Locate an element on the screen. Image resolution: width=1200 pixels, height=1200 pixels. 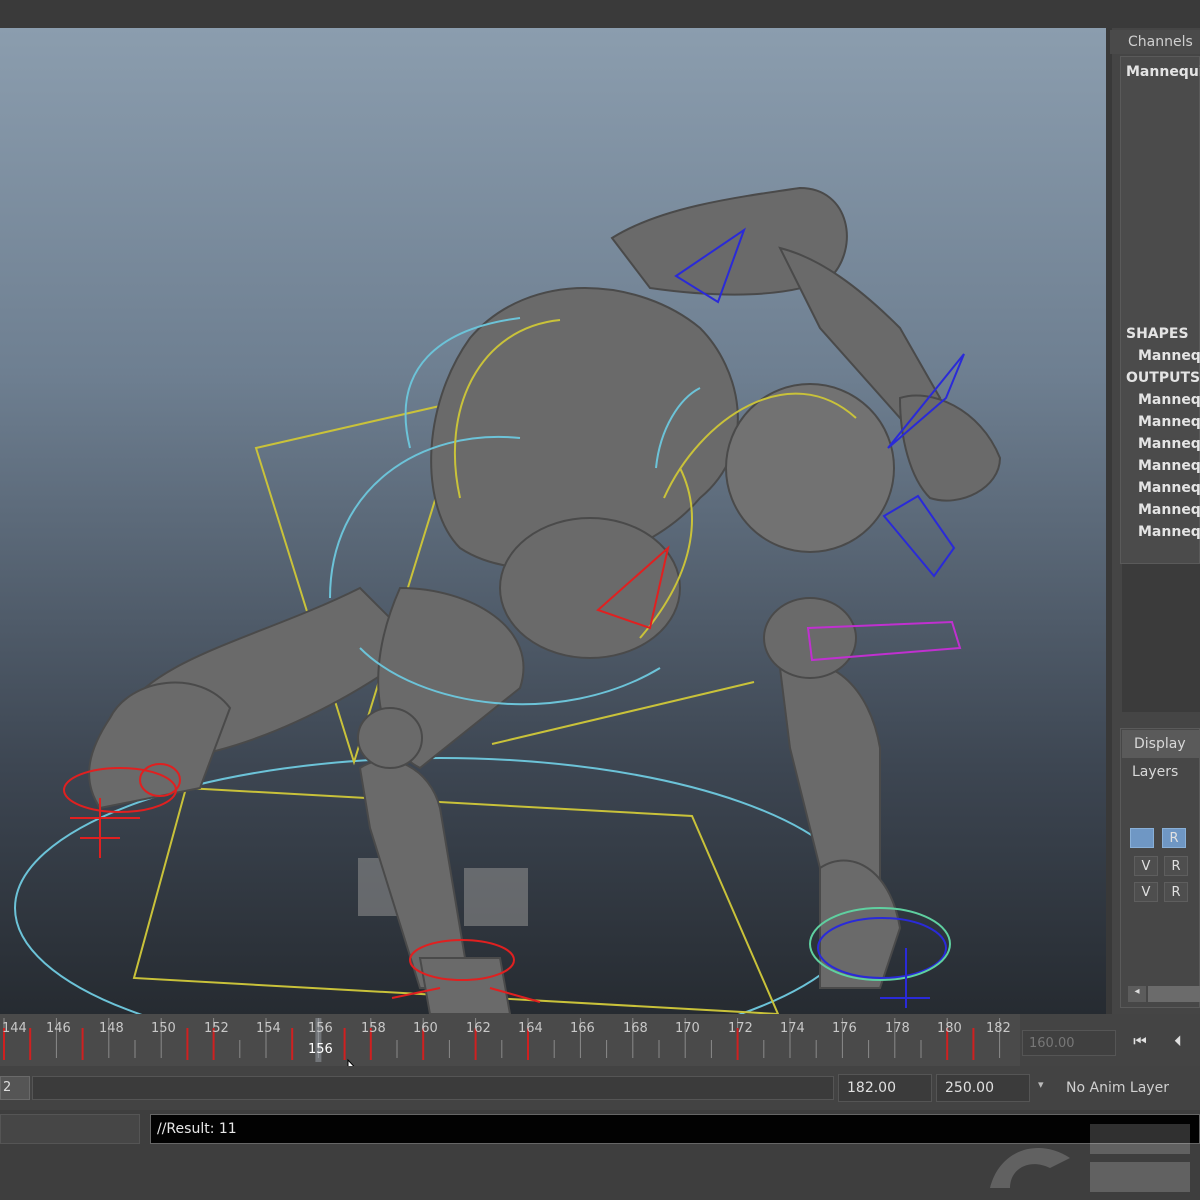
tick-label: 182 is located at coordinates (998, 1028).